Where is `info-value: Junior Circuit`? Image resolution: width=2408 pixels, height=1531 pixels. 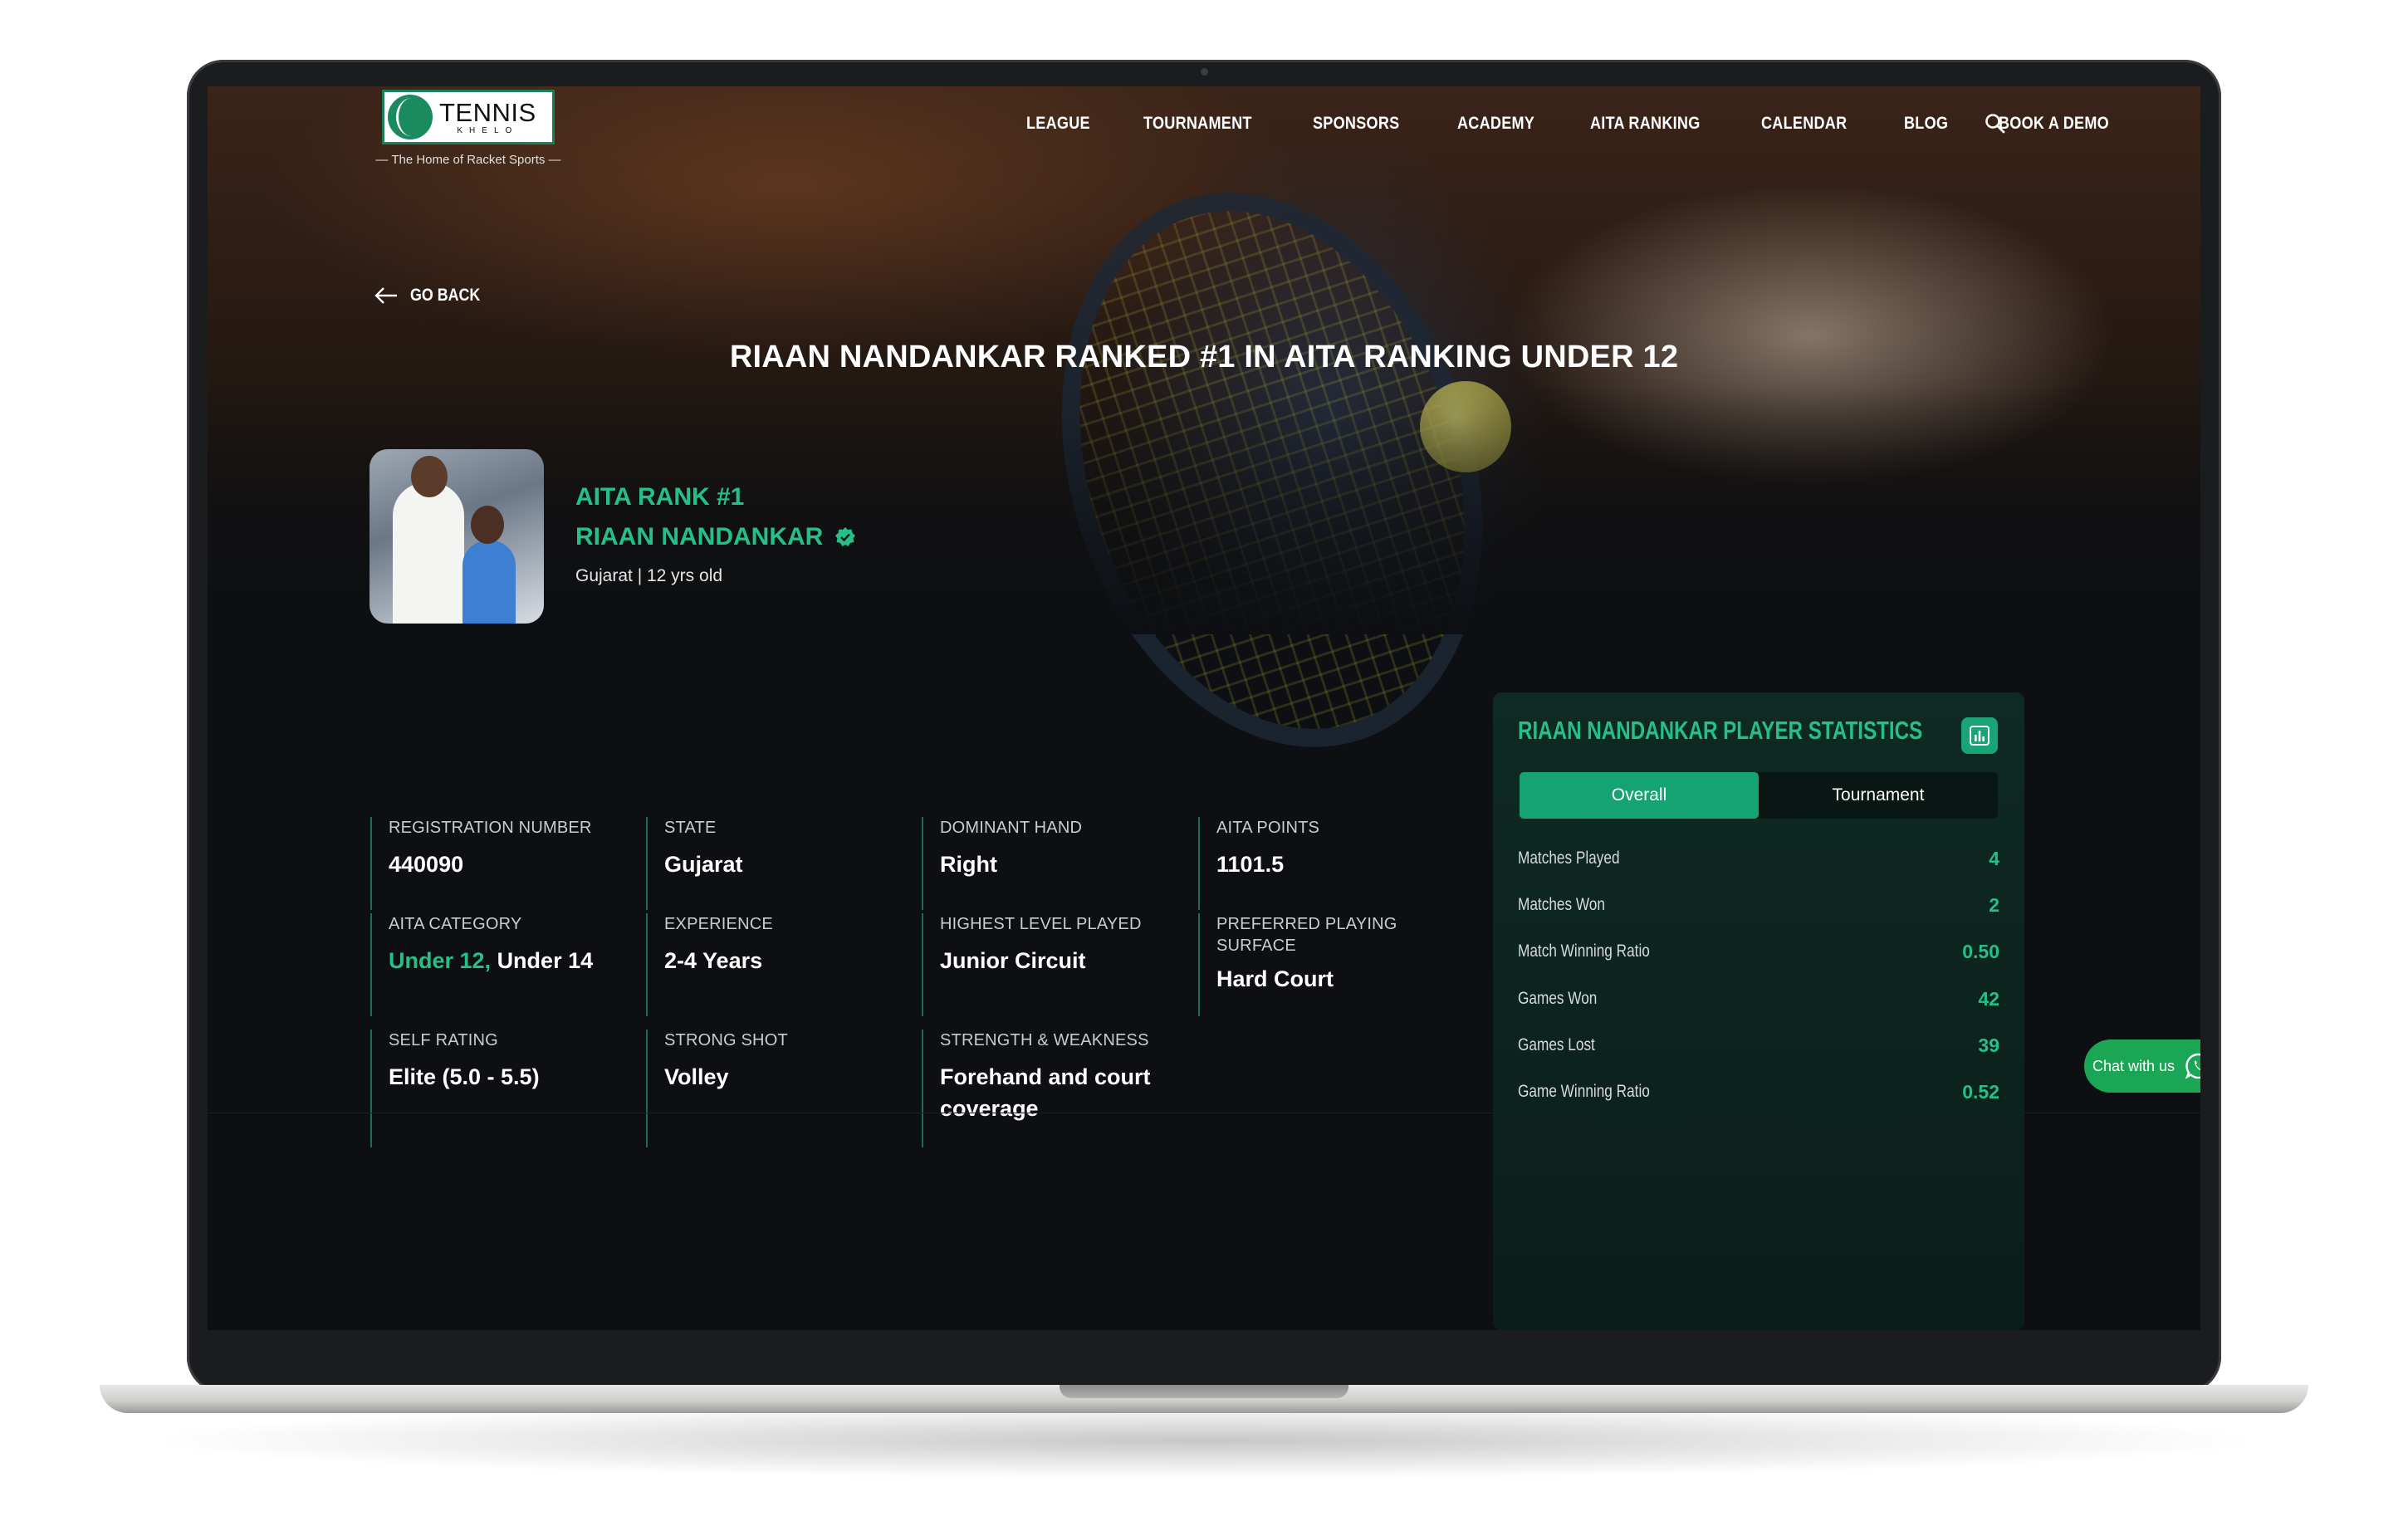
info-value: Junior Circuit is located at coordinates (1013, 960).